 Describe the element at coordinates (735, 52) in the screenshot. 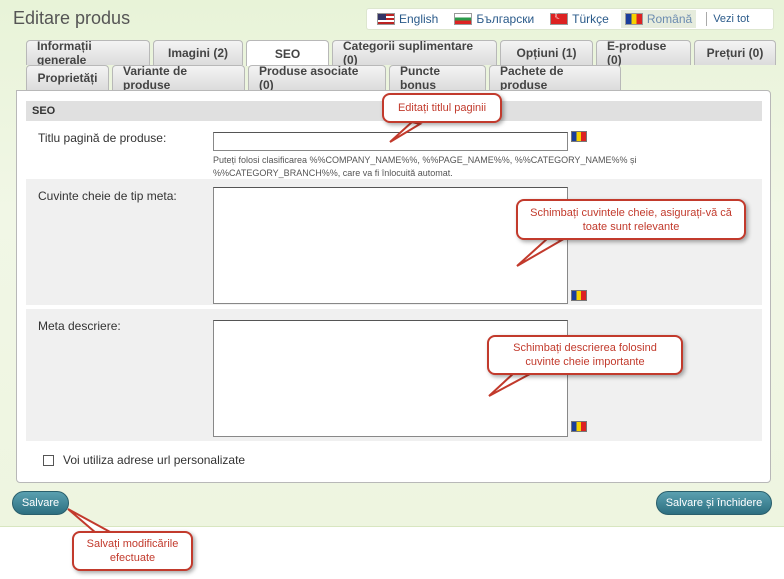

I see `tab-prices: Prețuri (0)` at that location.